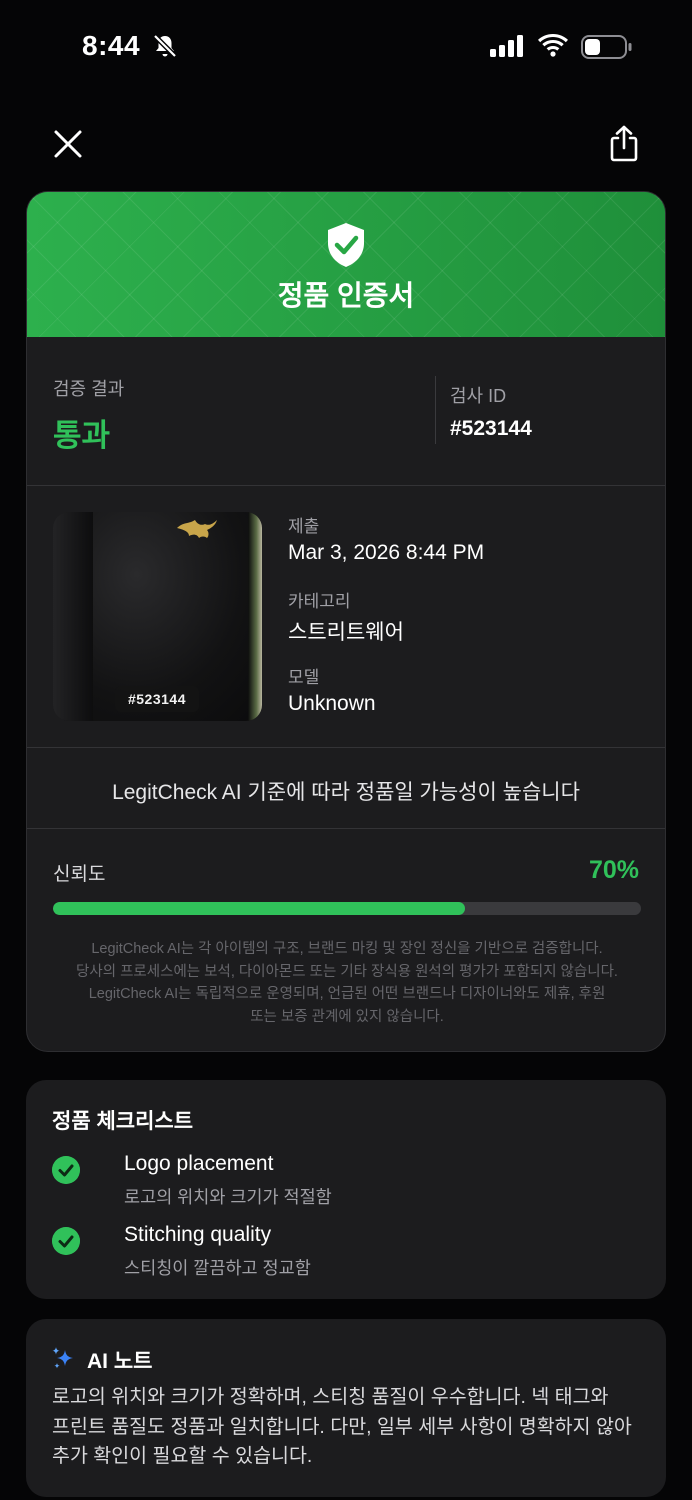 This screenshot has width=692, height=1500. What do you see at coordinates (217, 1268) in the screenshot?
I see `checklist-item-desc: 스티칭이 깔끔하고 정교함` at bounding box center [217, 1268].